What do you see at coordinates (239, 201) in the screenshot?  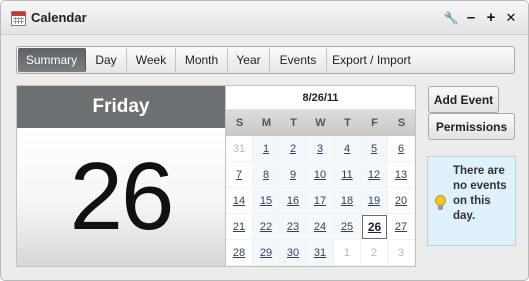 I see `date-cell: 14` at bounding box center [239, 201].